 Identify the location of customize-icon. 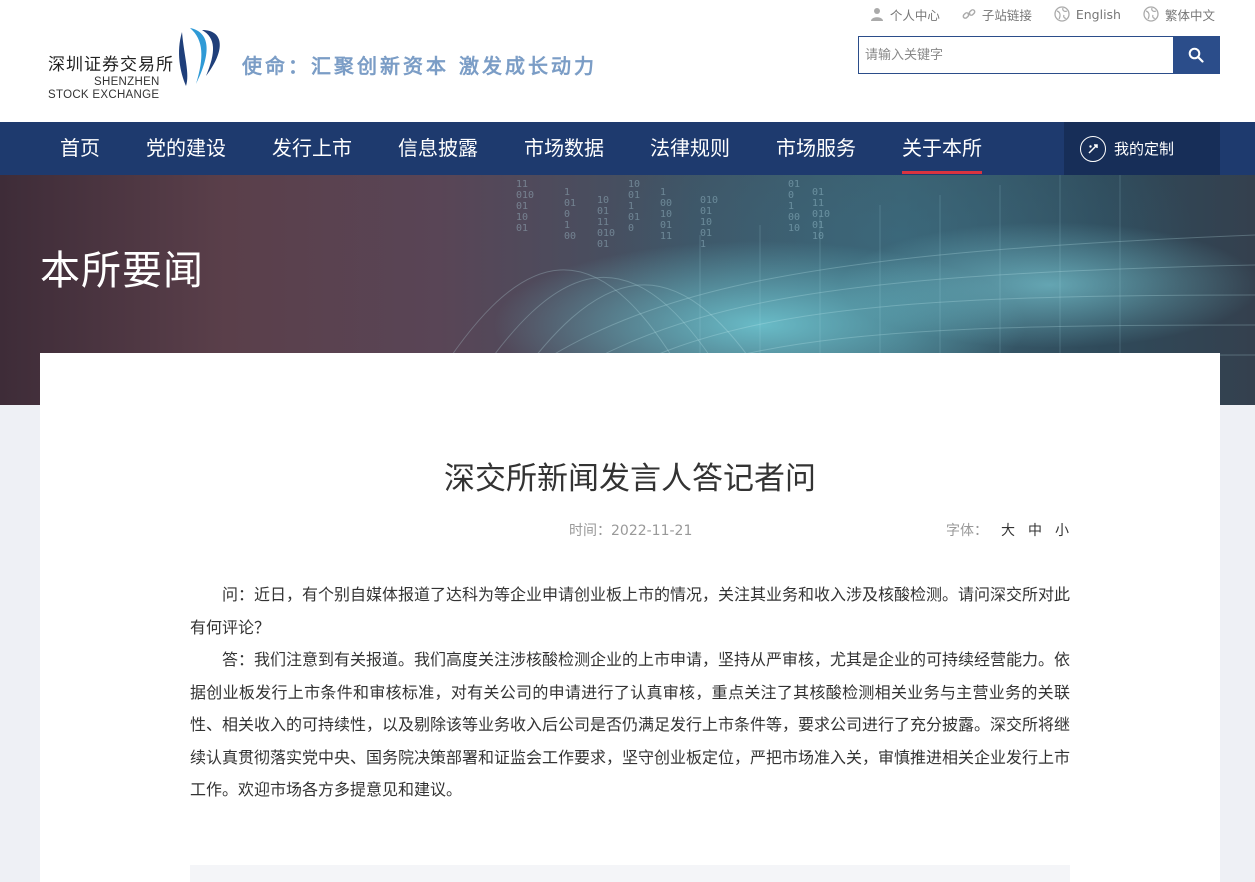
(1093, 148).